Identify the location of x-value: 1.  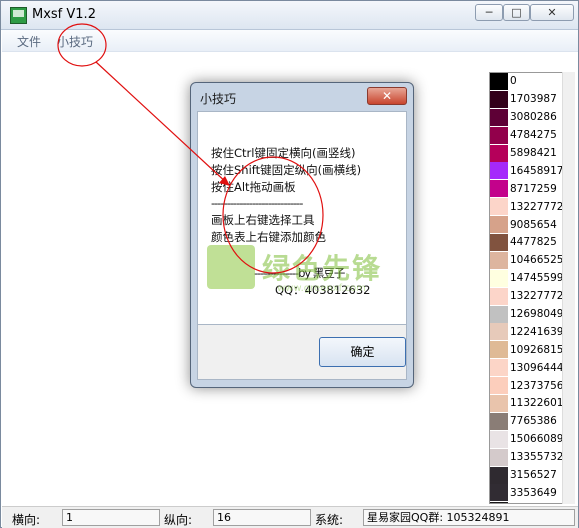
(111, 517).